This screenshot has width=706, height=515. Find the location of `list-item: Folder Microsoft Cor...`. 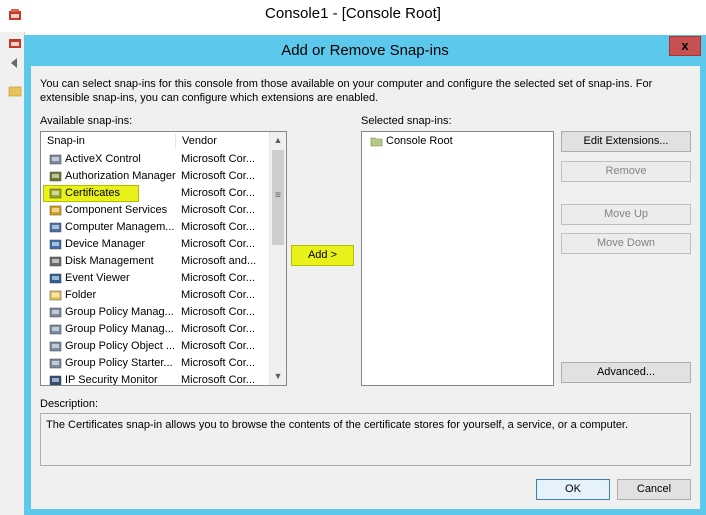

list-item: Folder Microsoft Cor... is located at coordinates (155, 295).